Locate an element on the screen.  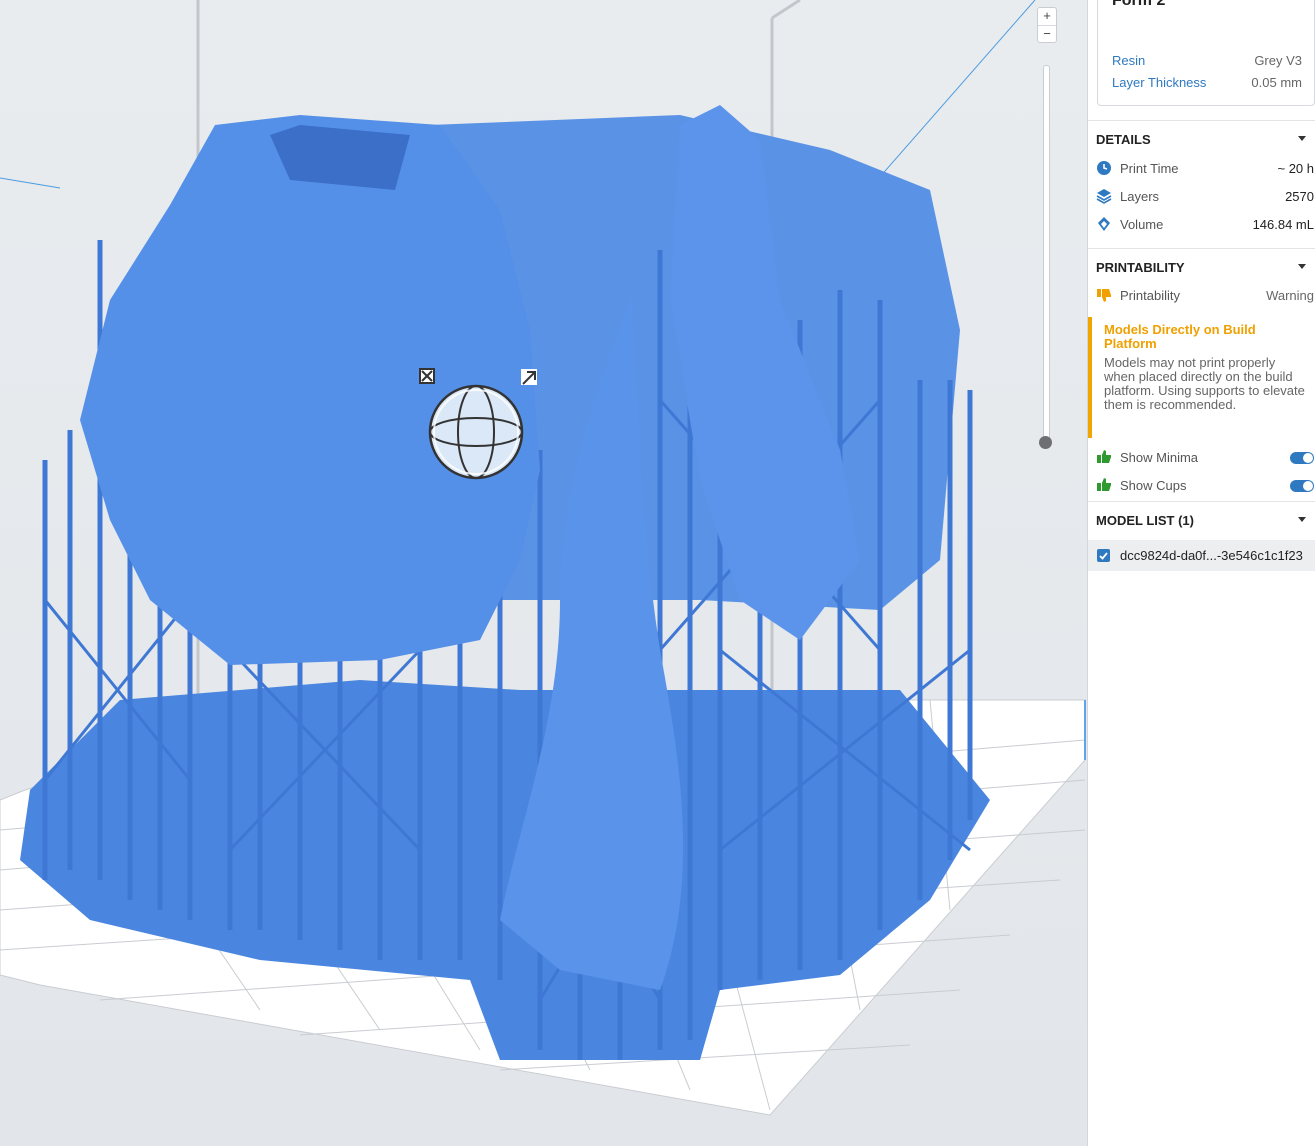
show-minima-toggle is located at coordinates (1302, 458).